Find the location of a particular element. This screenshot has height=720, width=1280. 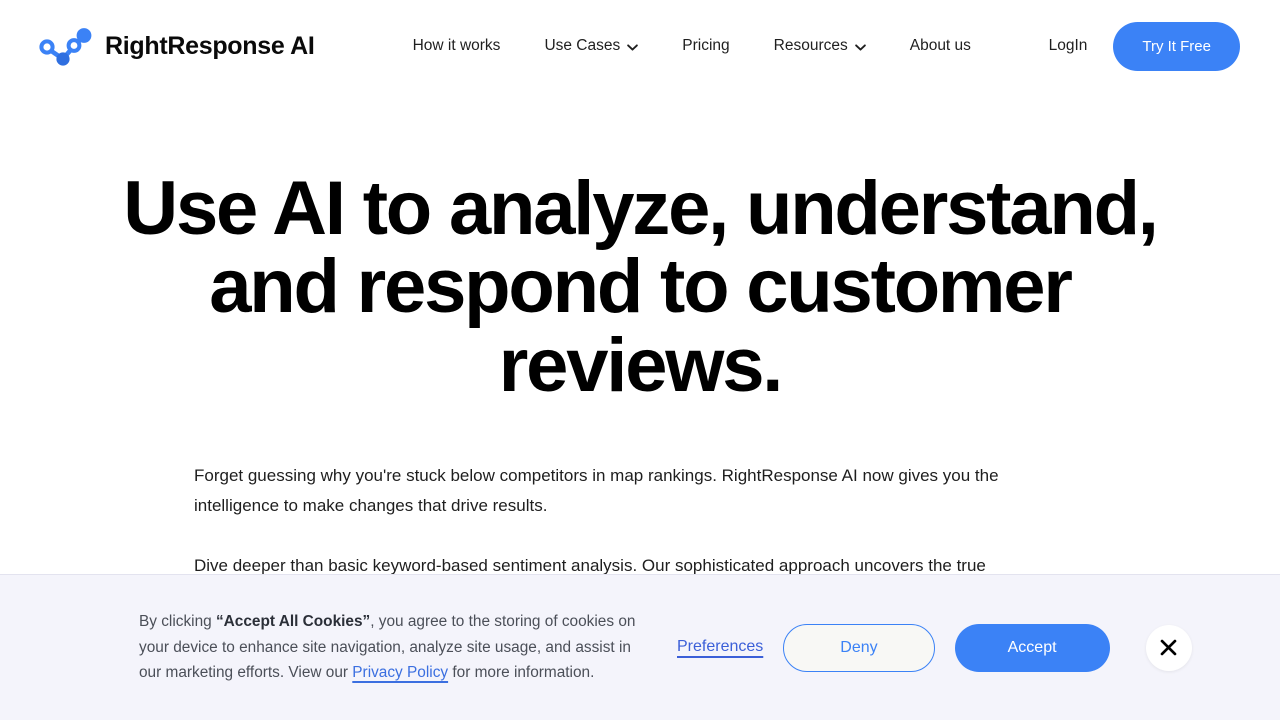

brand-logo-link: RightResponse AI is located at coordinates (174, 46).